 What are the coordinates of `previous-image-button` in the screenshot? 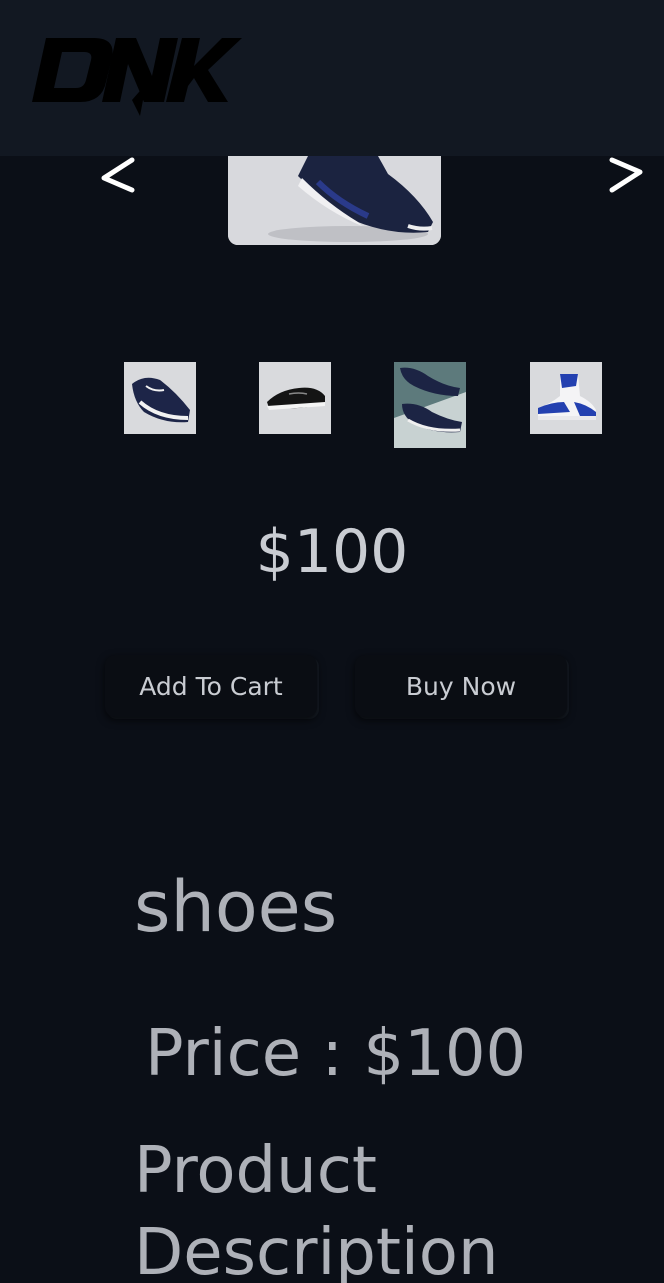 It's located at (119, 176).